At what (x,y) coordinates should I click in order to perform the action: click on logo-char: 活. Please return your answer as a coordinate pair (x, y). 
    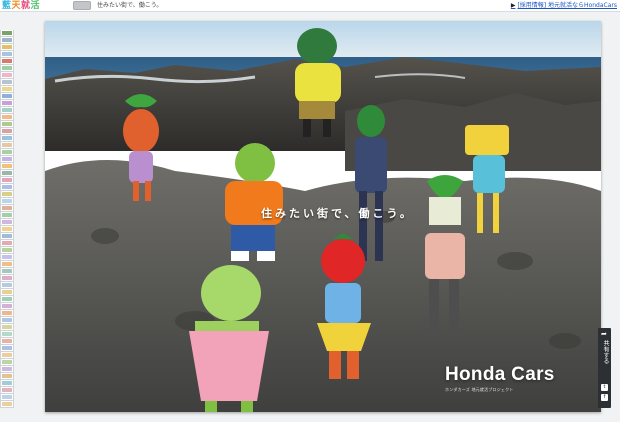
    Looking at the image, I should click on (35, 6).